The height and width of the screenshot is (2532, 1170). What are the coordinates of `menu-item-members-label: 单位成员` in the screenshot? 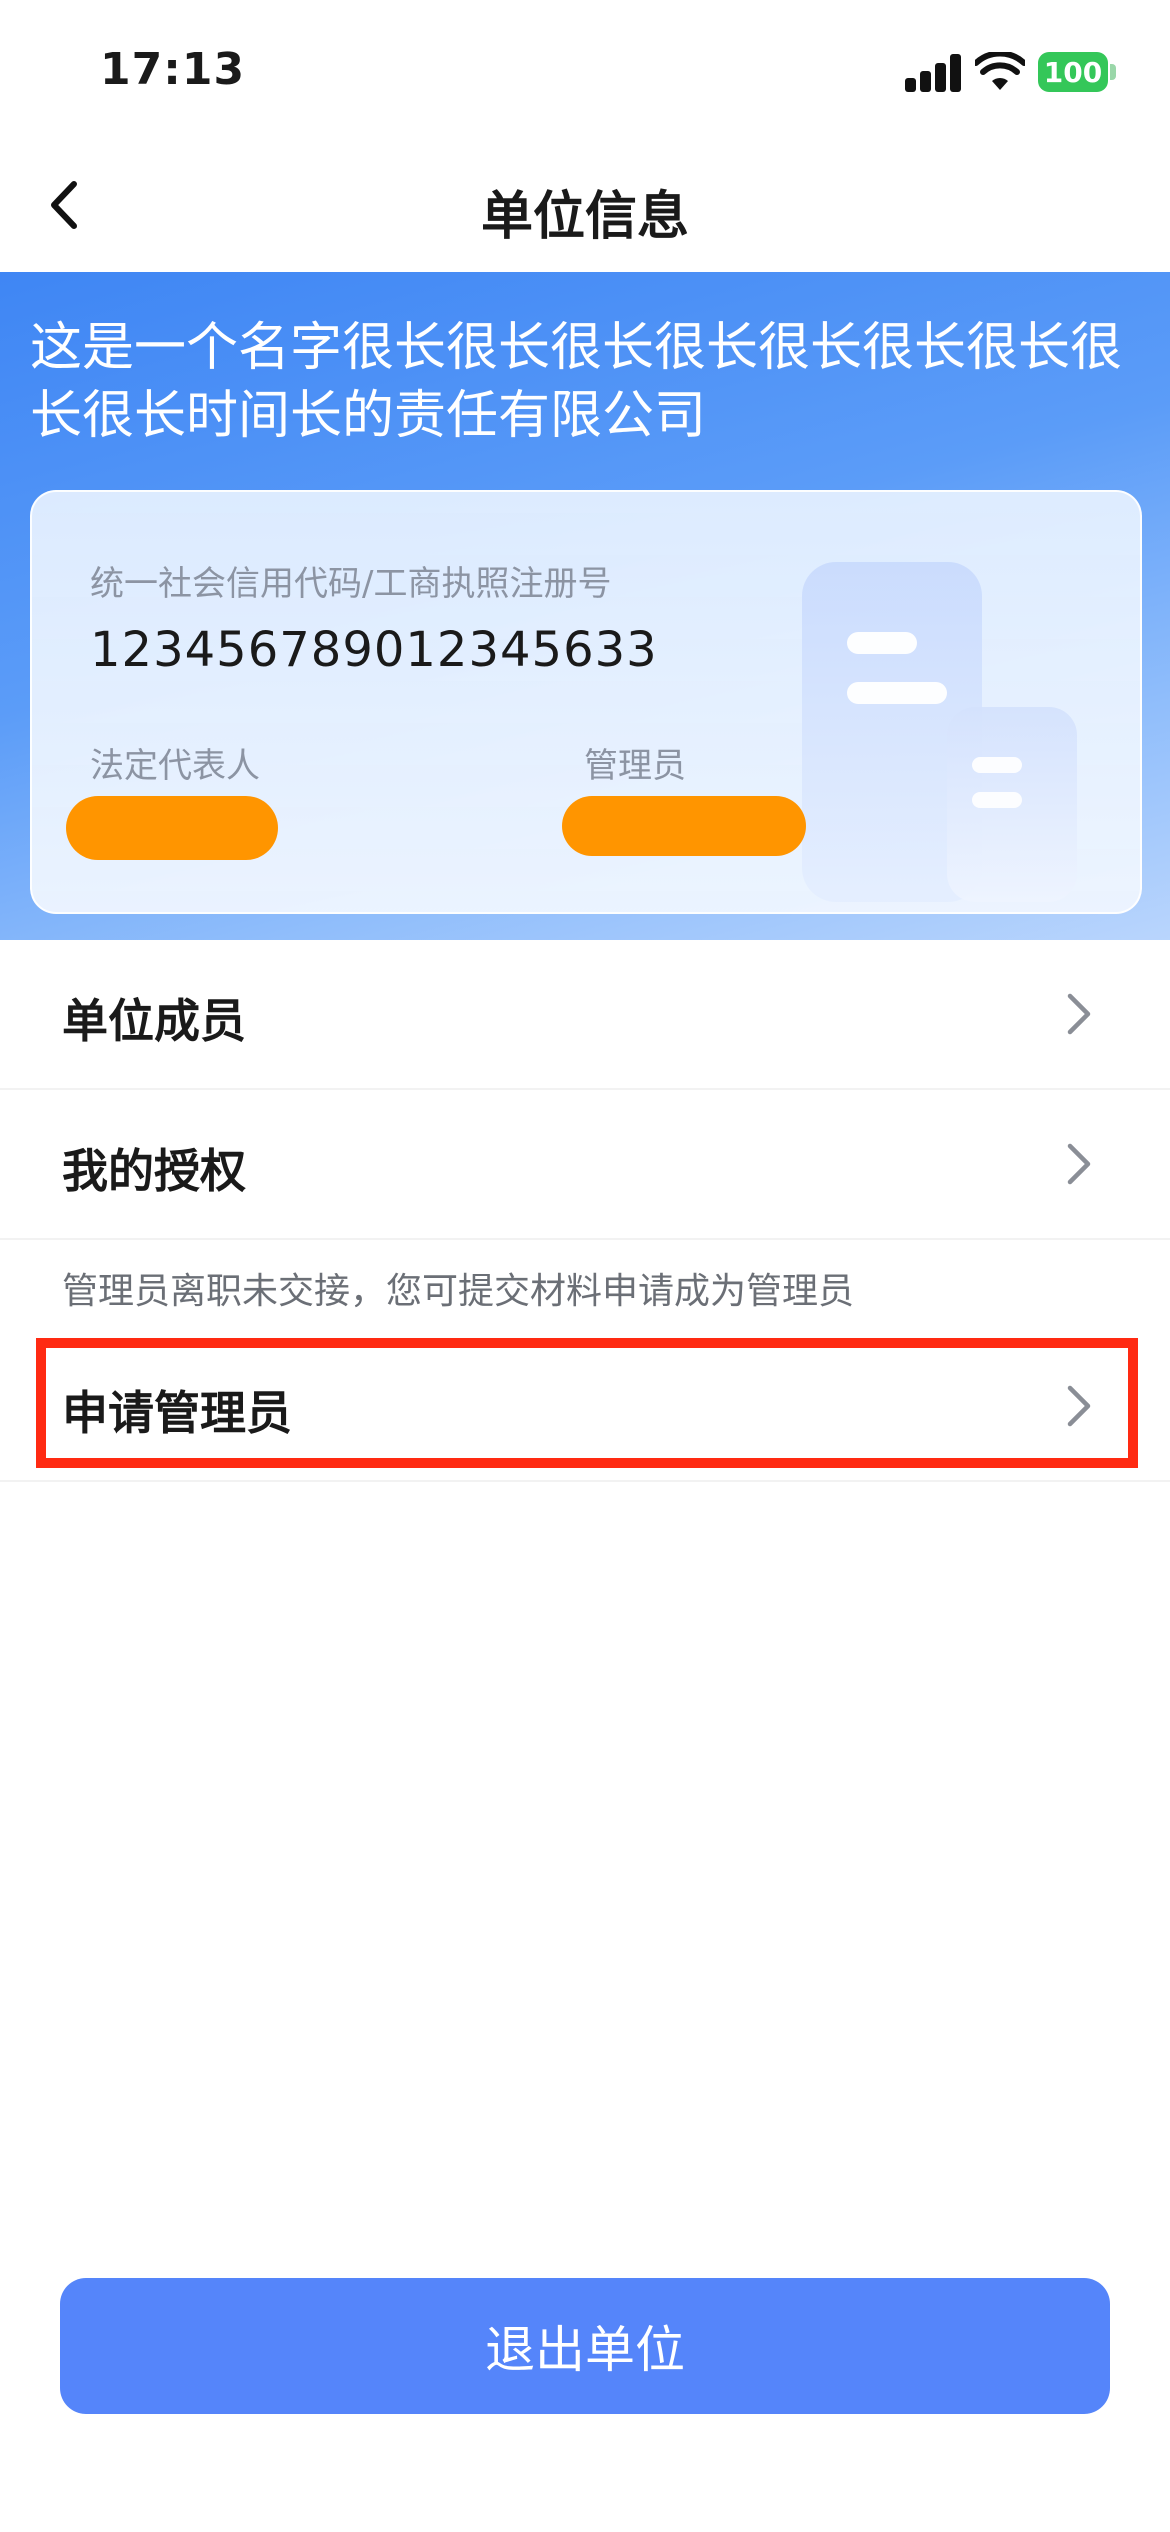 It's located at (154, 1021).